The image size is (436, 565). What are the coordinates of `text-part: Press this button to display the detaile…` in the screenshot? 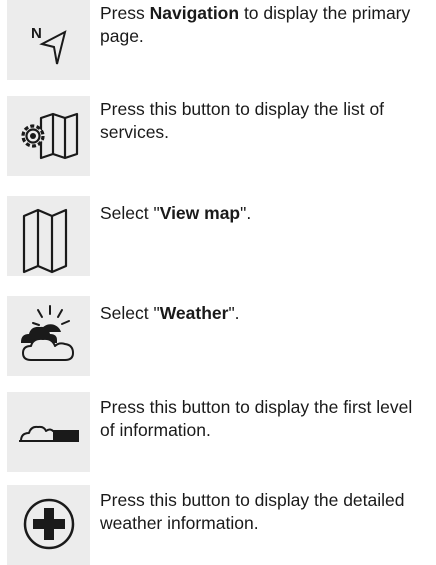 It's located at (252, 511).